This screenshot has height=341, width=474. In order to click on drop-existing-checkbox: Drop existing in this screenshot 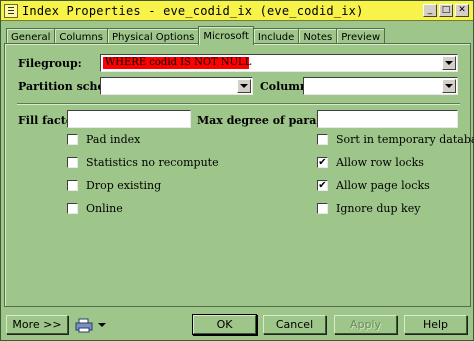, I will do `click(114, 185)`.